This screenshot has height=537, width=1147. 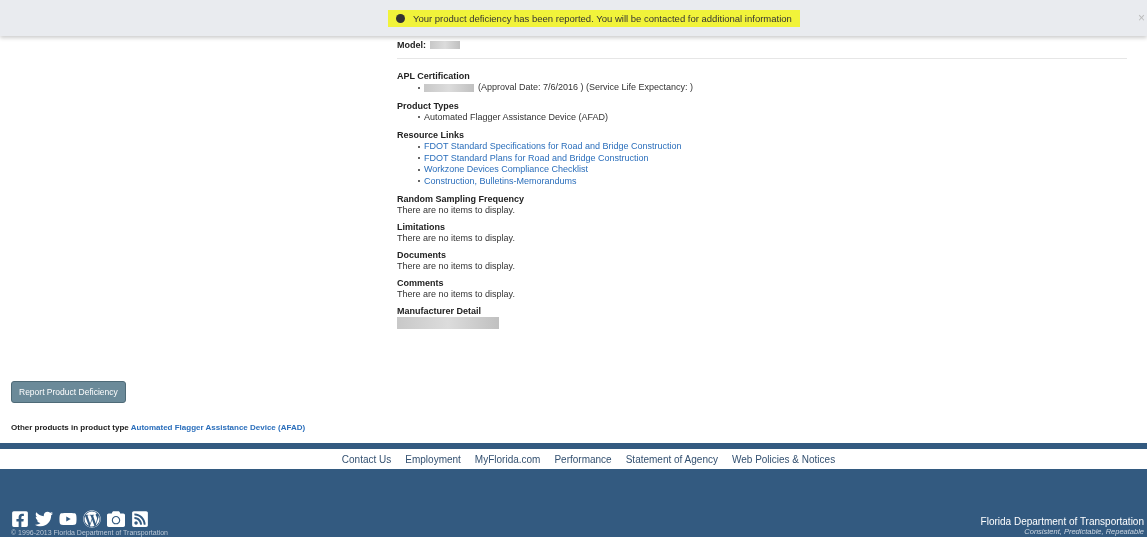 I want to click on certification-text: (Approval Date: 7/6/2016 ) (Service Life Expectancy: ), so click(x=586, y=88).